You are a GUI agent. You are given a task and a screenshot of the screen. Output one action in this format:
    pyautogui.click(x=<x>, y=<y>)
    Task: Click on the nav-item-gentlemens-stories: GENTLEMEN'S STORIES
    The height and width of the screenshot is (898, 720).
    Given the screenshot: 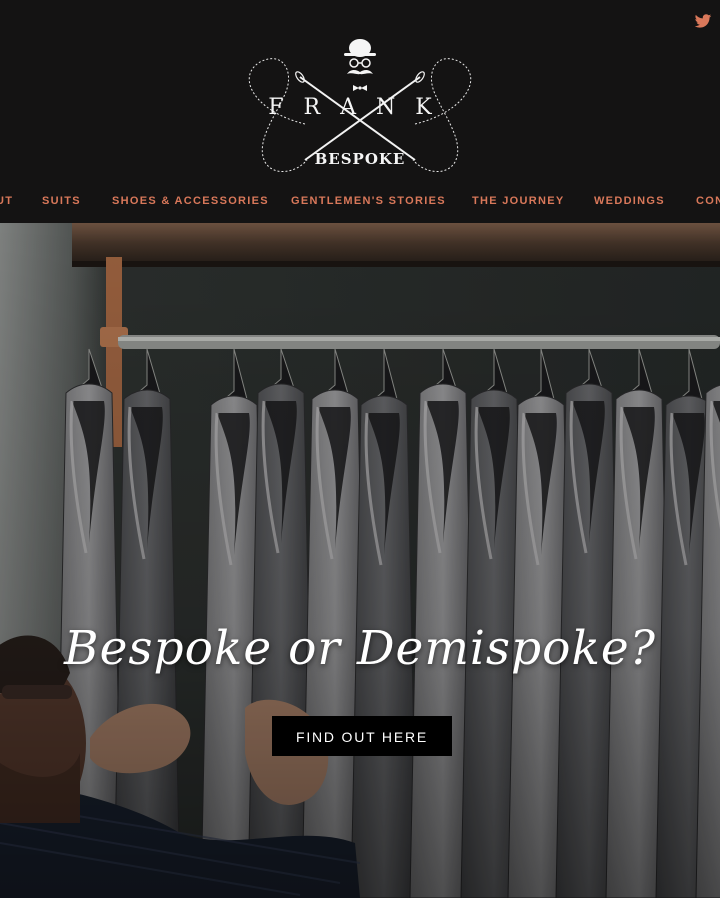 What is the action you would take?
    pyautogui.click(x=368, y=201)
    